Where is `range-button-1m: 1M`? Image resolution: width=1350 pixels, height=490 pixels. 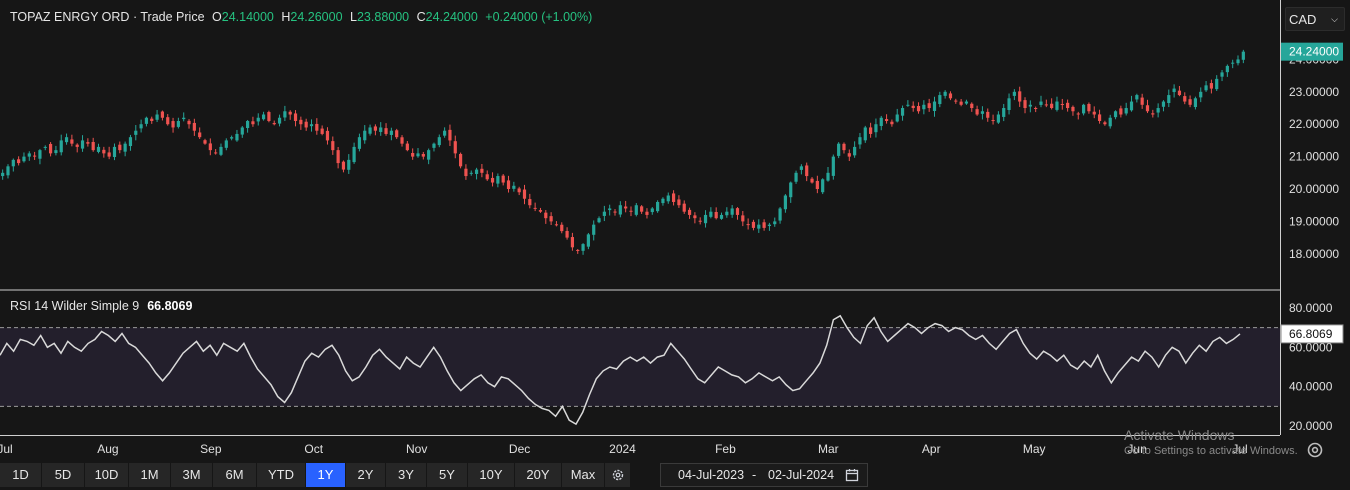 range-button-1m: 1M is located at coordinates (150, 475).